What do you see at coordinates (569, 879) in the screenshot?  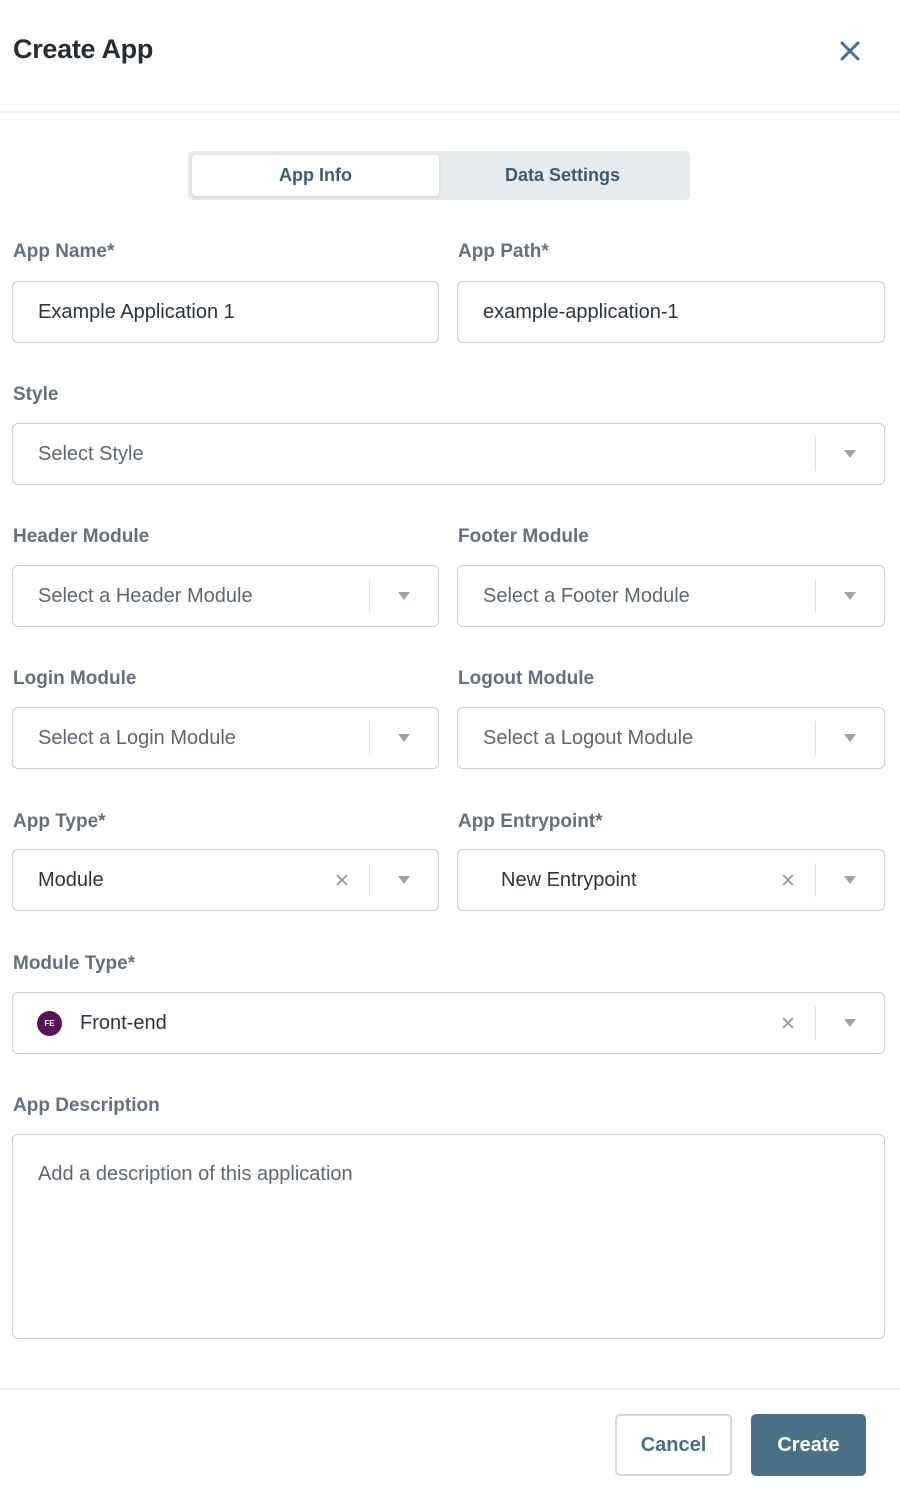 I see `app-entrypoint-value: New Entrypoint` at bounding box center [569, 879].